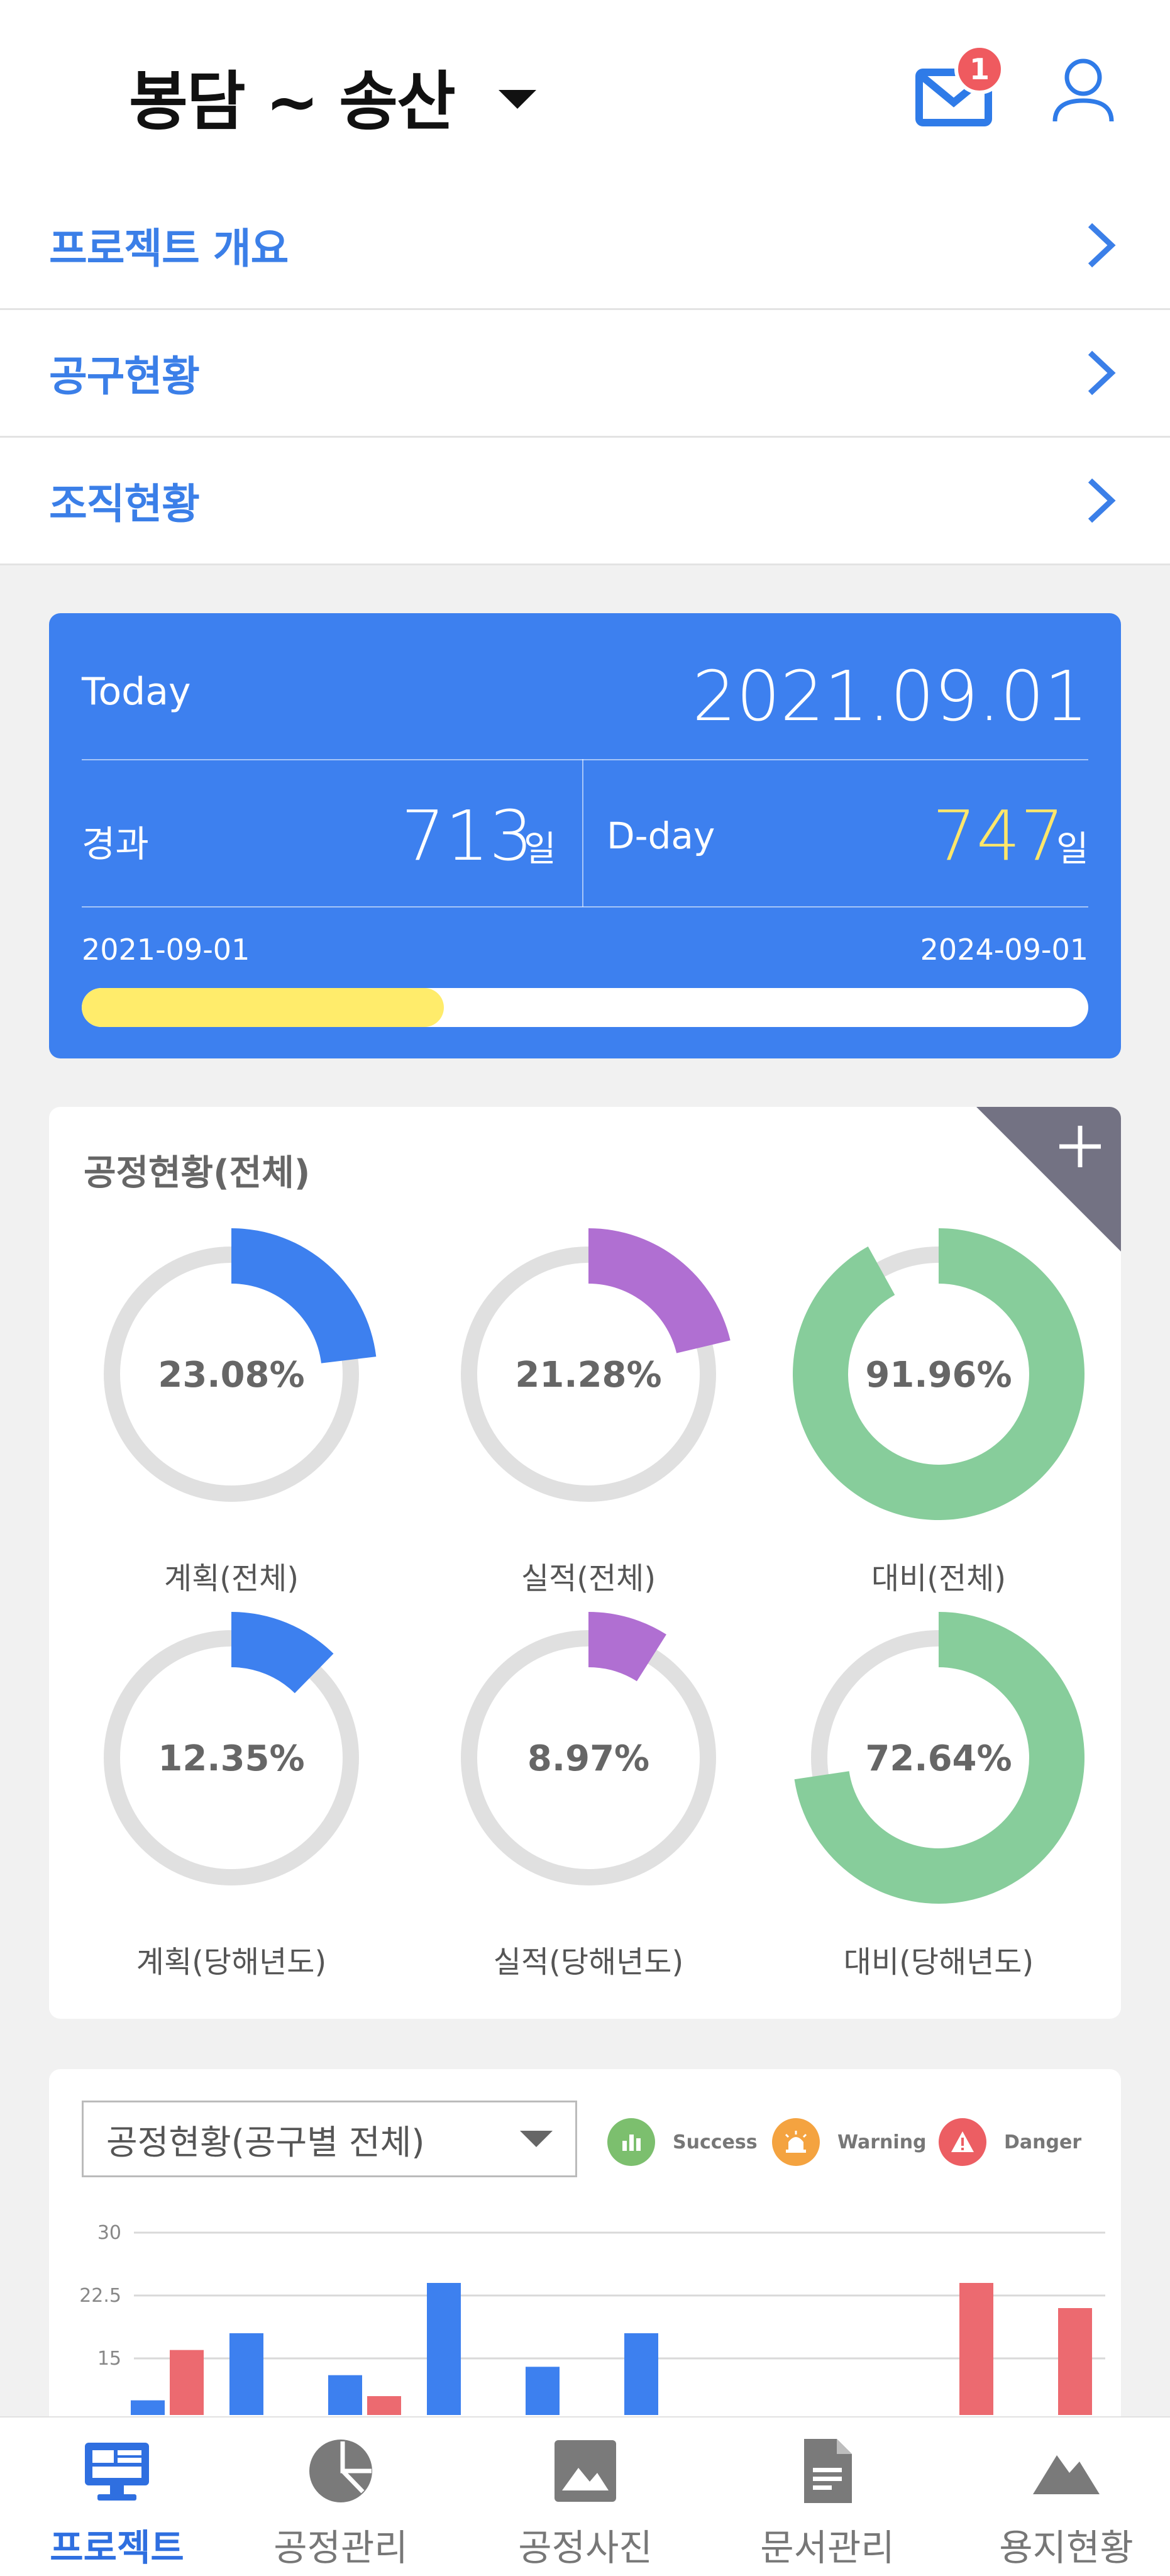  What do you see at coordinates (231, 1962) in the screenshot?
I see `donut-label: 계획(당해년도)` at bounding box center [231, 1962].